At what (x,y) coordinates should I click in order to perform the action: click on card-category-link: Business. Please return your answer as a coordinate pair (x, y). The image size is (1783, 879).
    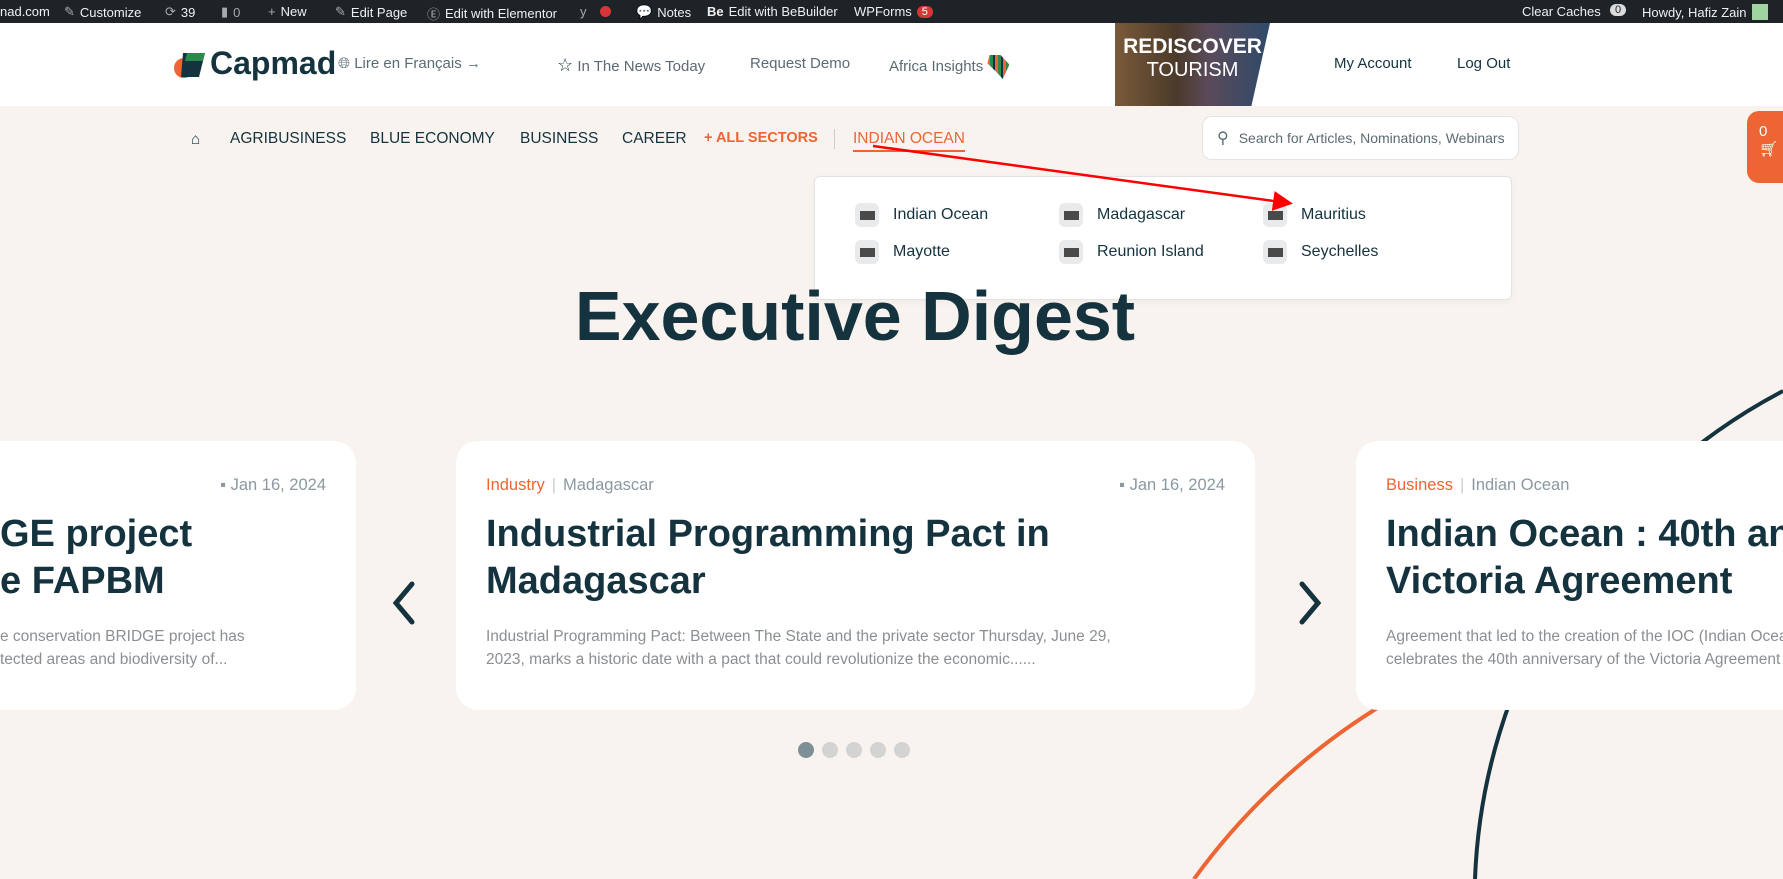
    Looking at the image, I should click on (1419, 485).